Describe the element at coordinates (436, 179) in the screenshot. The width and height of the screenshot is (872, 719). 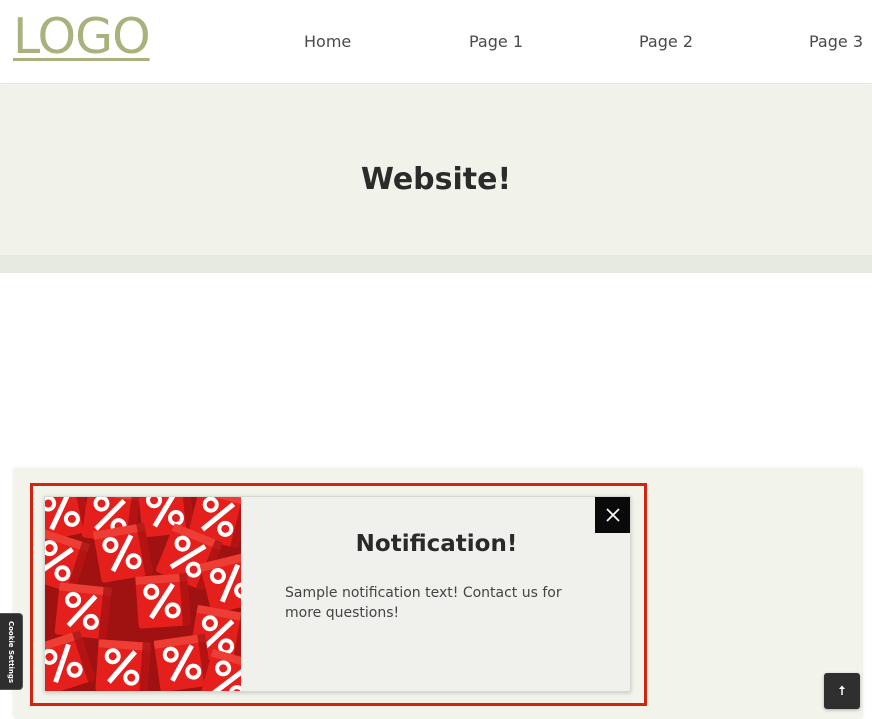
I see `page-title: Website!` at that location.